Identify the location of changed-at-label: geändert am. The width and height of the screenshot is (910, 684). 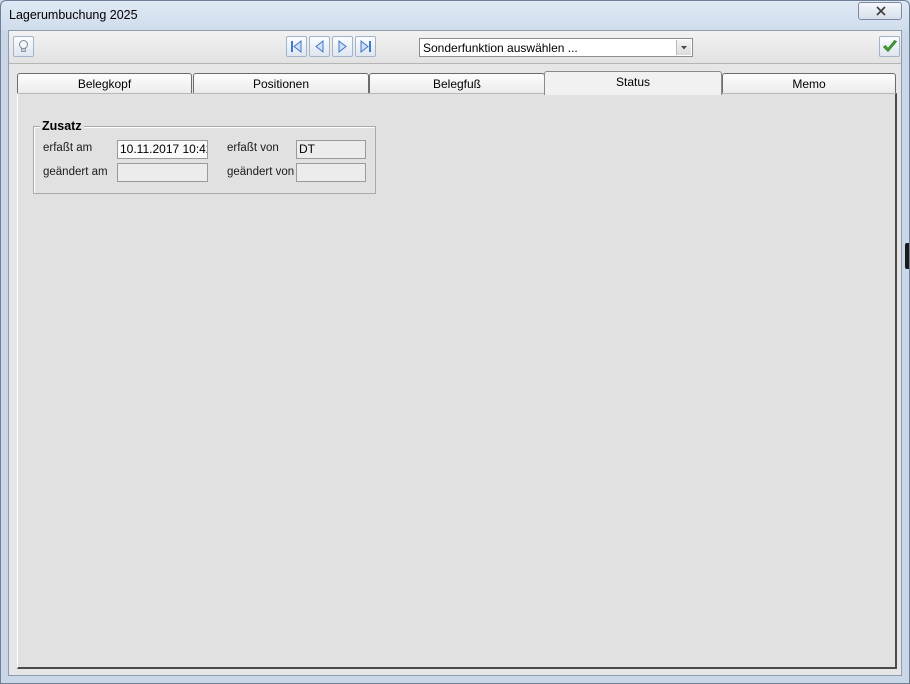
(75, 172).